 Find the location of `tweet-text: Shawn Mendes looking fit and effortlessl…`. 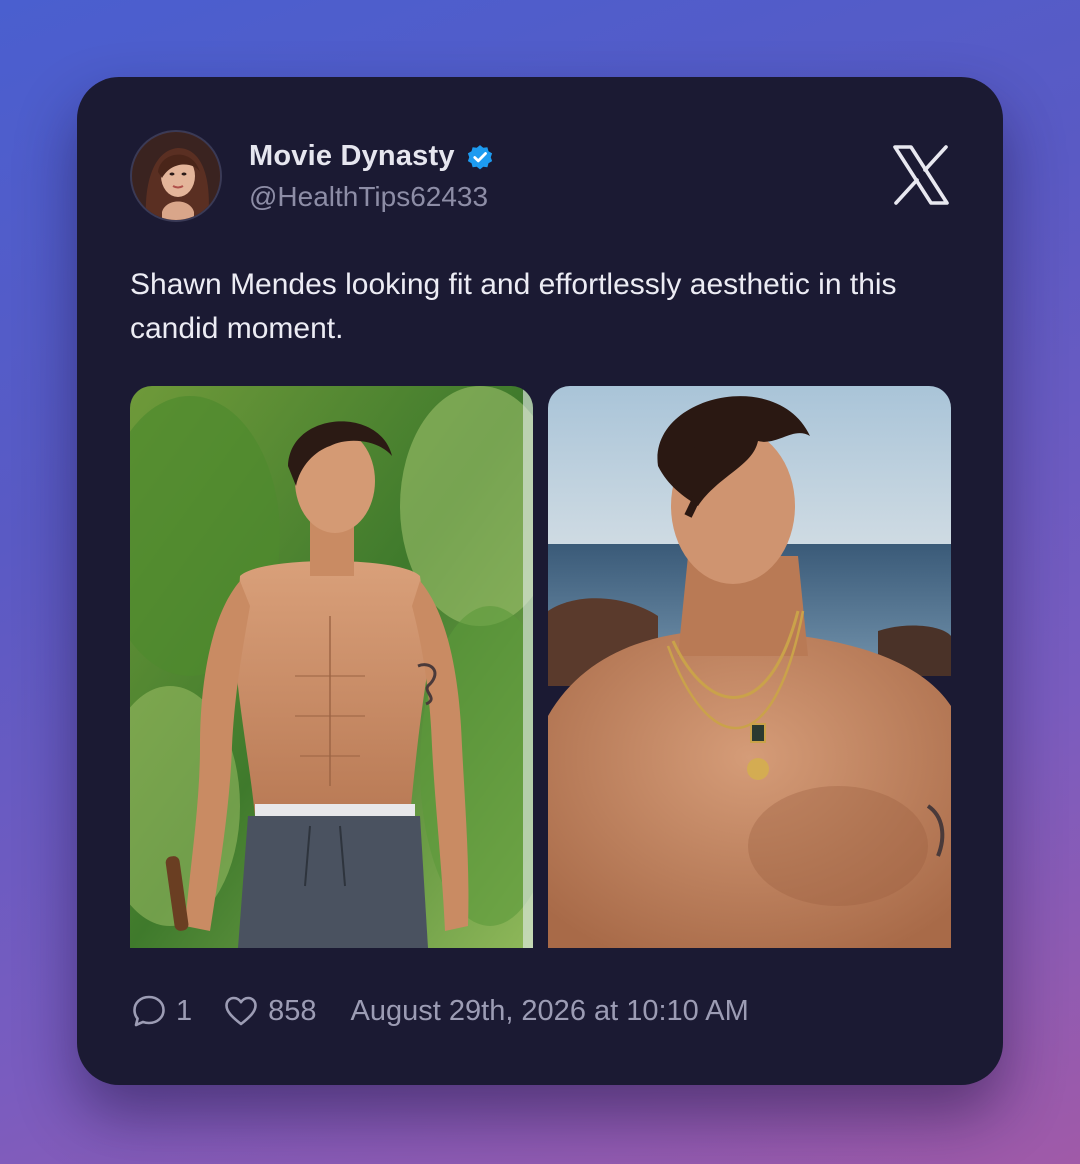

tweet-text: Shawn Mendes looking fit and effortlessl… is located at coordinates (513, 306).